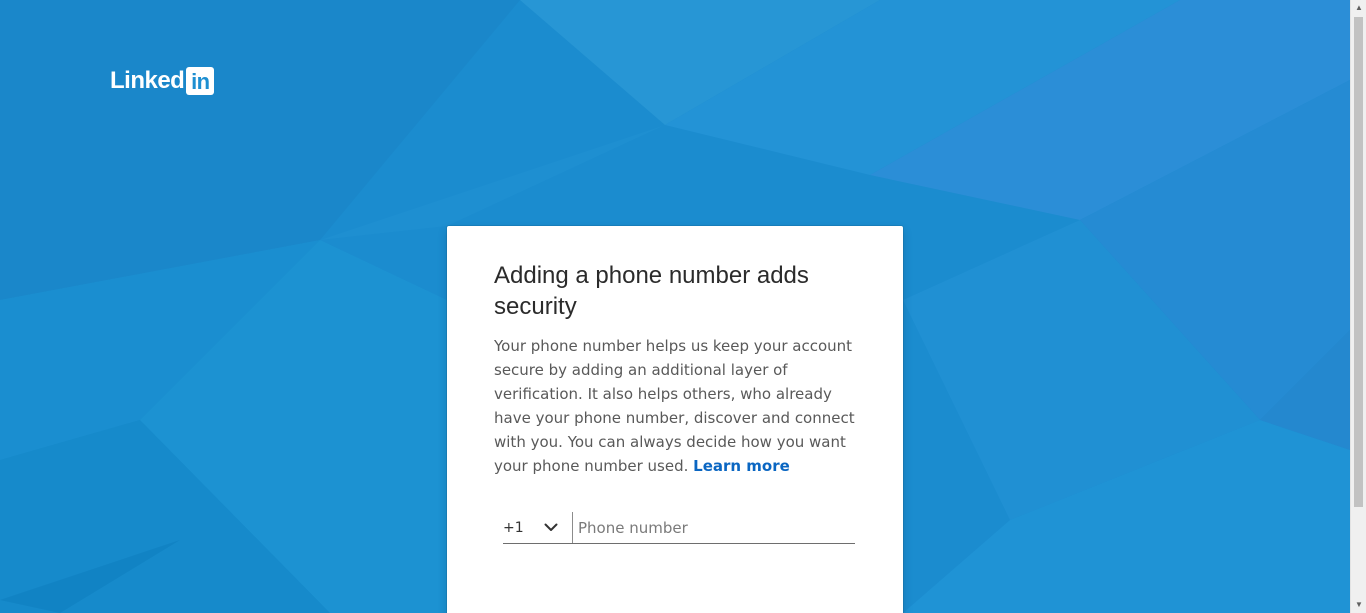 Image resolution: width=1366 pixels, height=613 pixels. I want to click on scrollbar-thumb, so click(1358, 262).